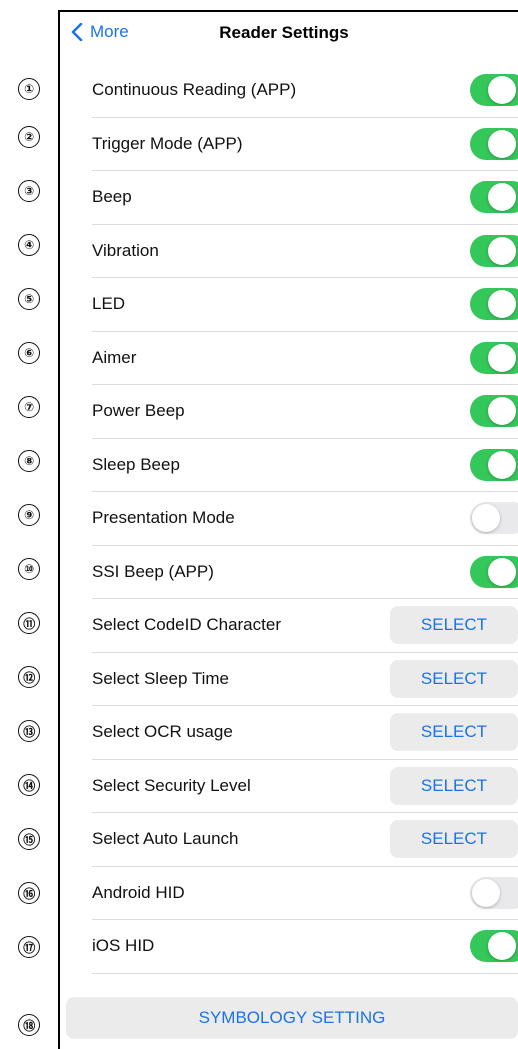 The image size is (518, 1049). I want to click on marker-16: ⑯, so click(29, 893).